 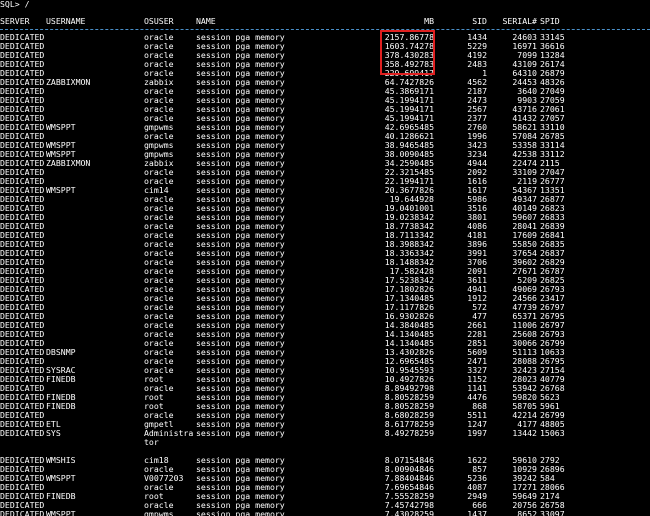 I want to click on cell-sid: 2483, so click(x=477, y=64).